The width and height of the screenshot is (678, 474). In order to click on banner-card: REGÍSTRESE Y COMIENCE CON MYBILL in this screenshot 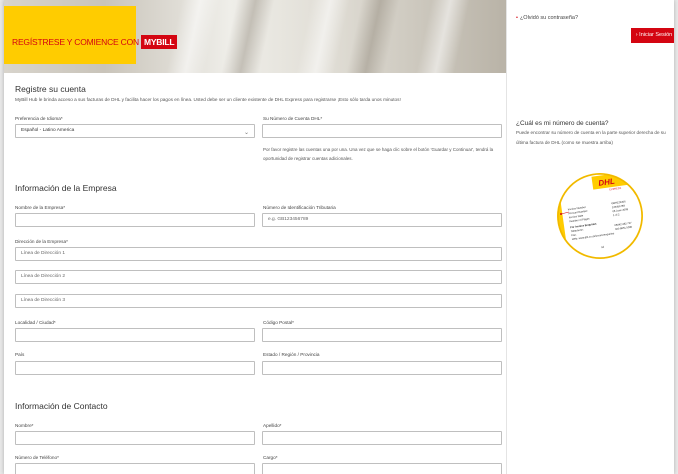, I will do `click(91, 35)`.